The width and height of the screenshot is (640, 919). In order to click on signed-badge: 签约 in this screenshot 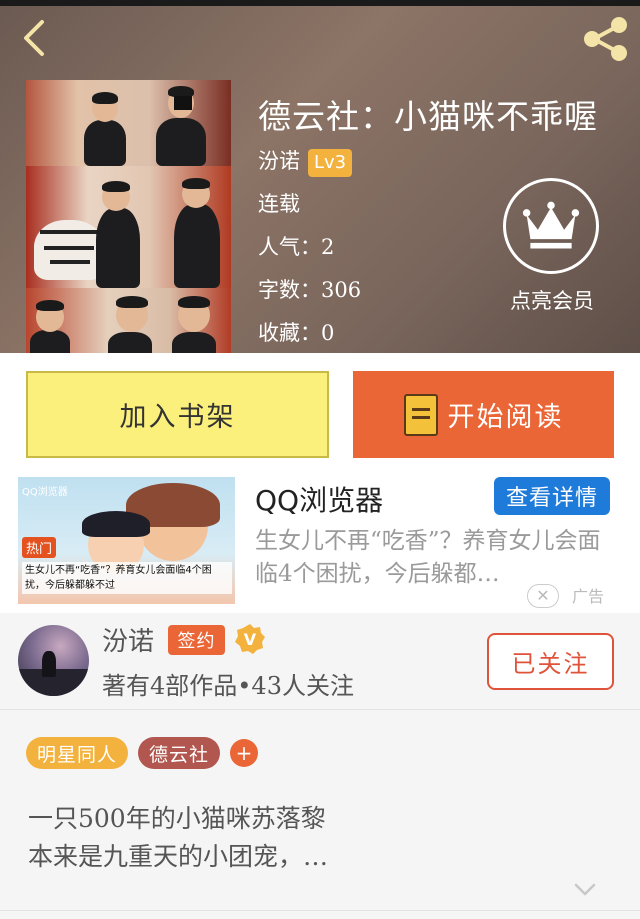, I will do `click(196, 640)`.